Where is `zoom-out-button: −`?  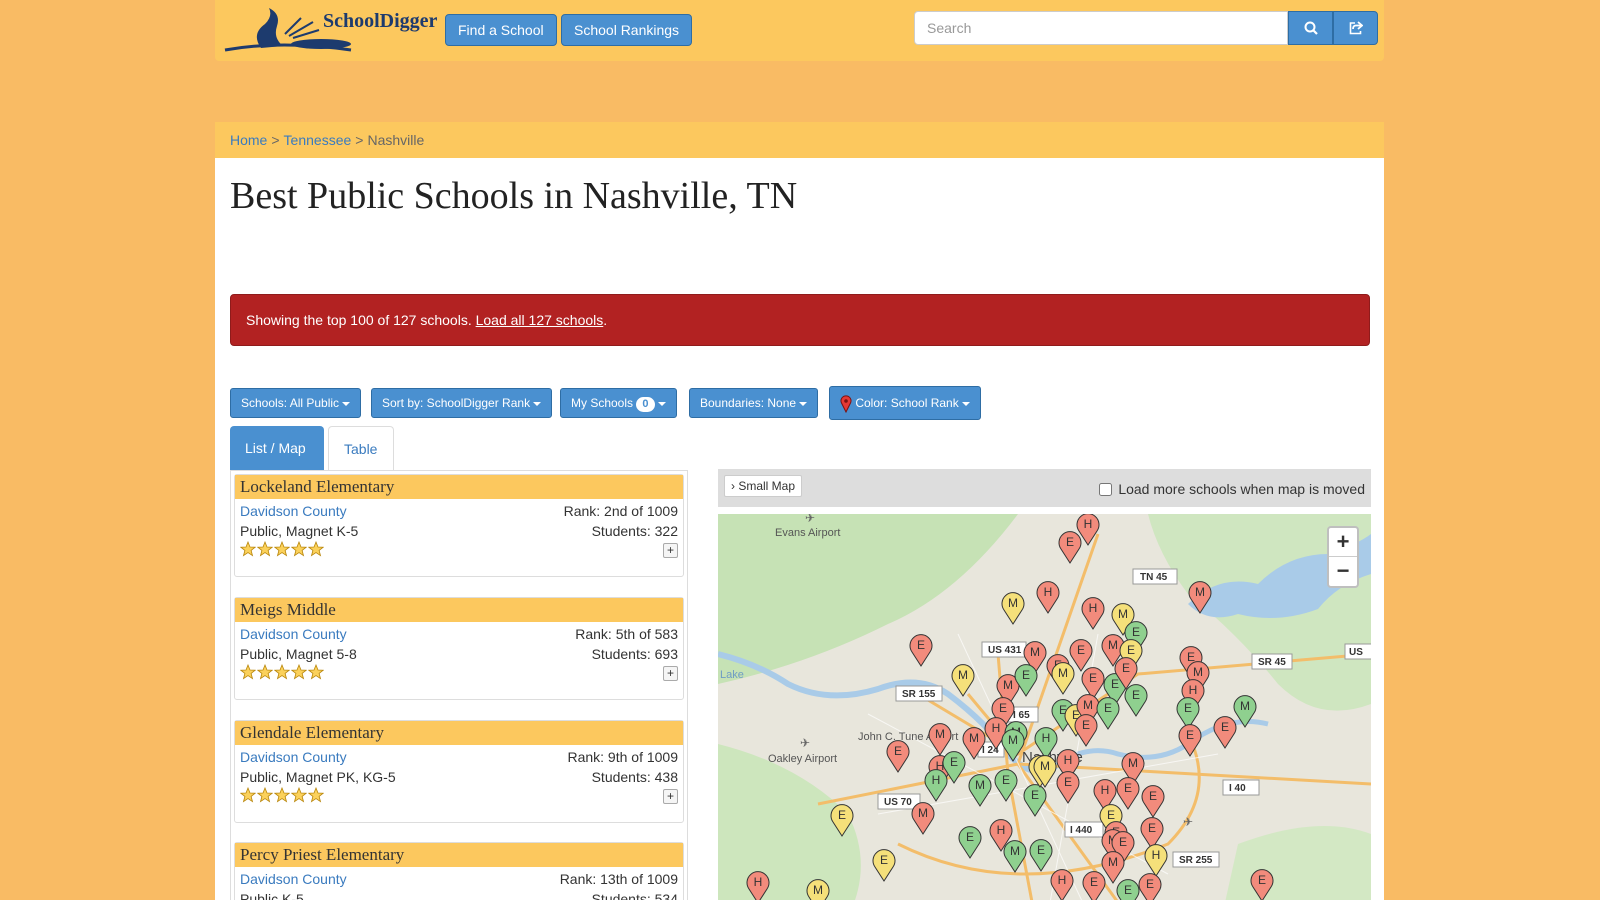 zoom-out-button: − is located at coordinates (1343, 571).